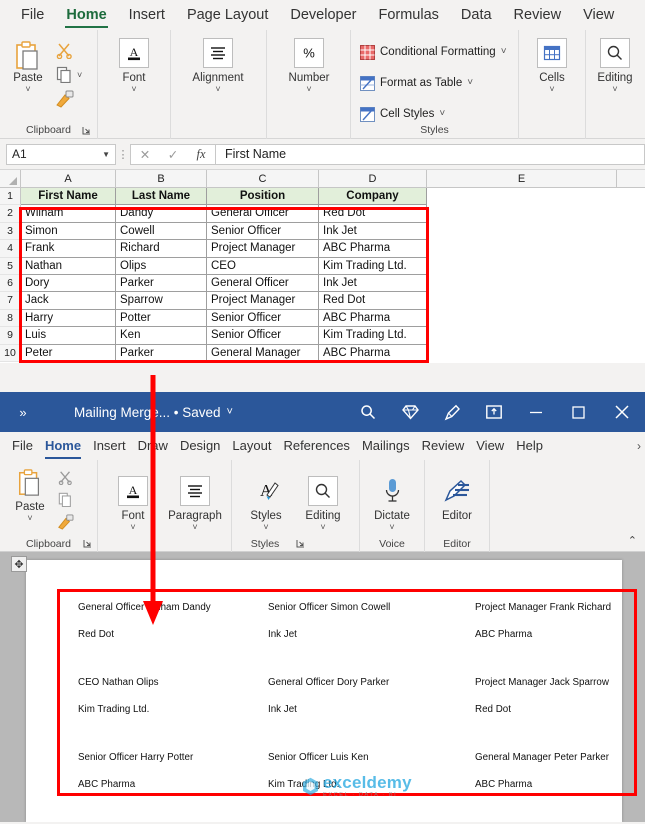 This screenshot has height=824, width=645. Describe the element at coordinates (443, 446) in the screenshot. I see `word-tab-review: Review` at that location.